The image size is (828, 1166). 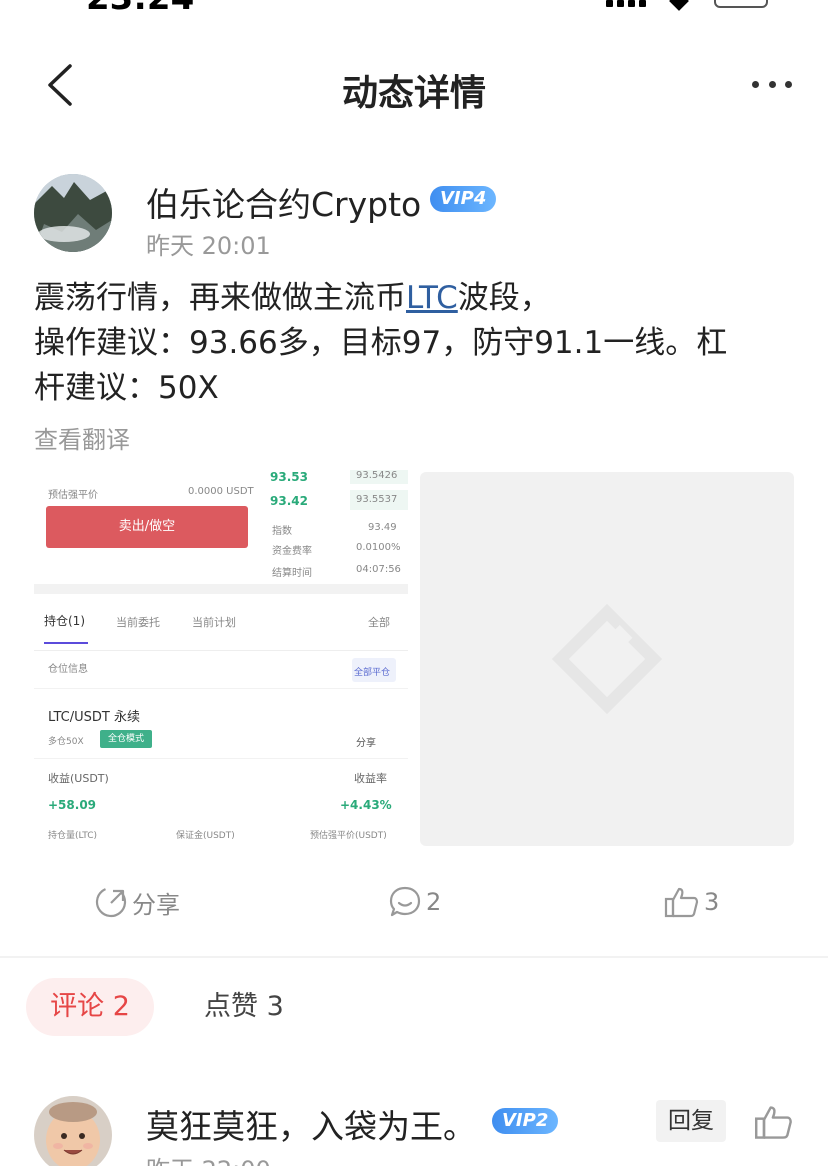 I want to click on foot-label: 预估强平价(USDT), so click(x=348, y=836).